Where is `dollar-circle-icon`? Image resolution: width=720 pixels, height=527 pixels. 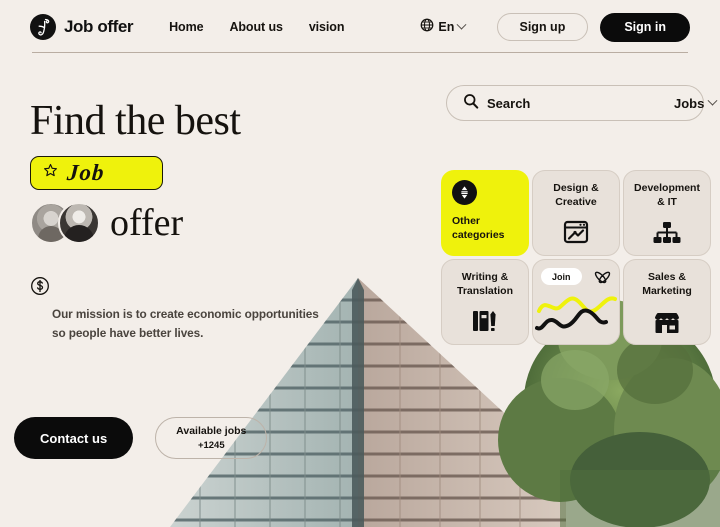 dollar-circle-icon is located at coordinates (175, 288).